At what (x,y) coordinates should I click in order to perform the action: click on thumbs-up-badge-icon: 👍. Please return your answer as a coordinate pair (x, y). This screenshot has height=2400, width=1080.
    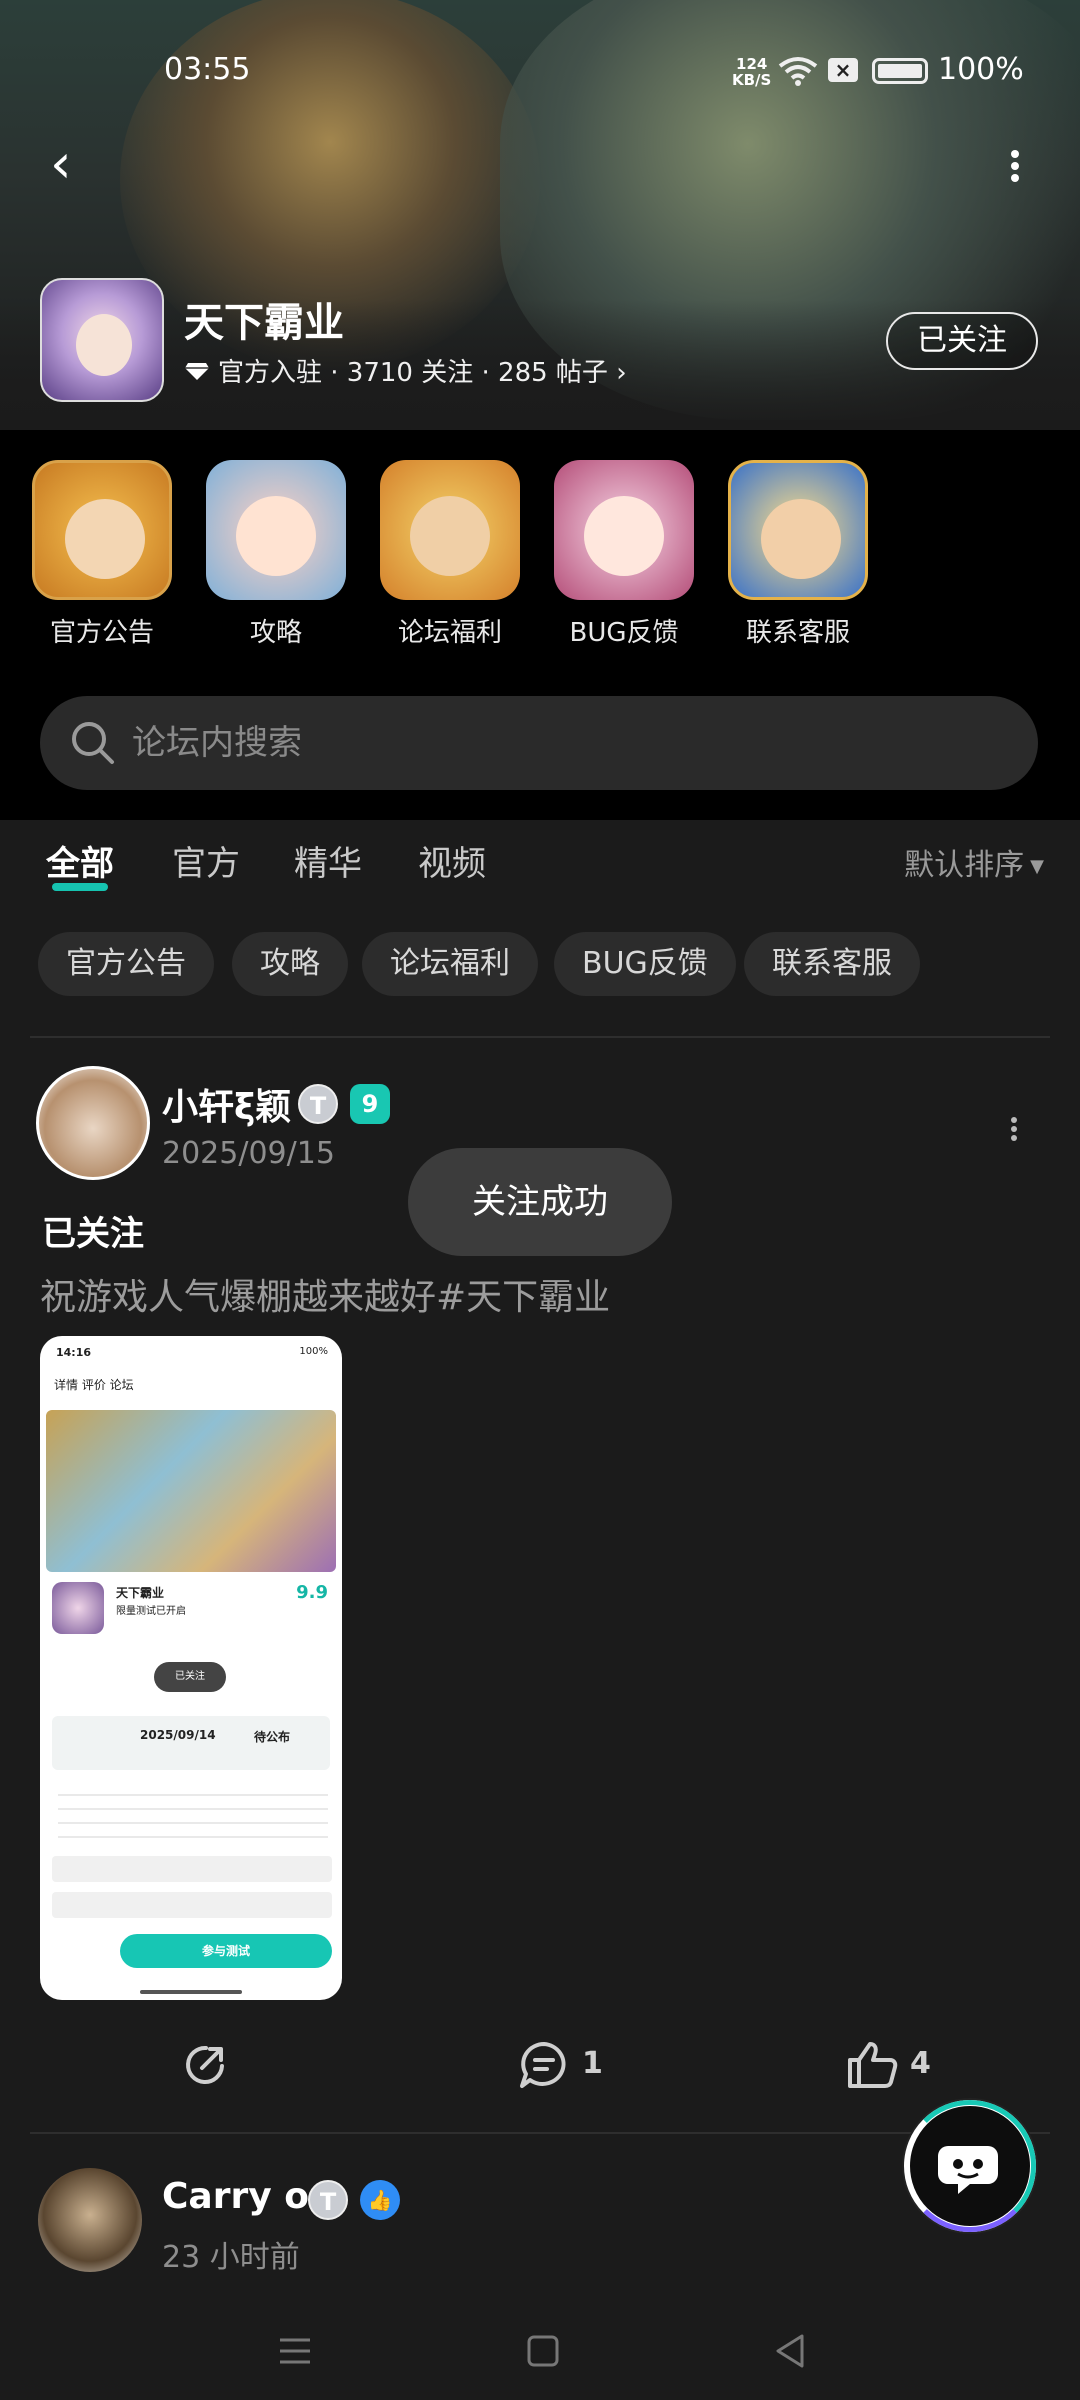
    Looking at the image, I should click on (380, 2200).